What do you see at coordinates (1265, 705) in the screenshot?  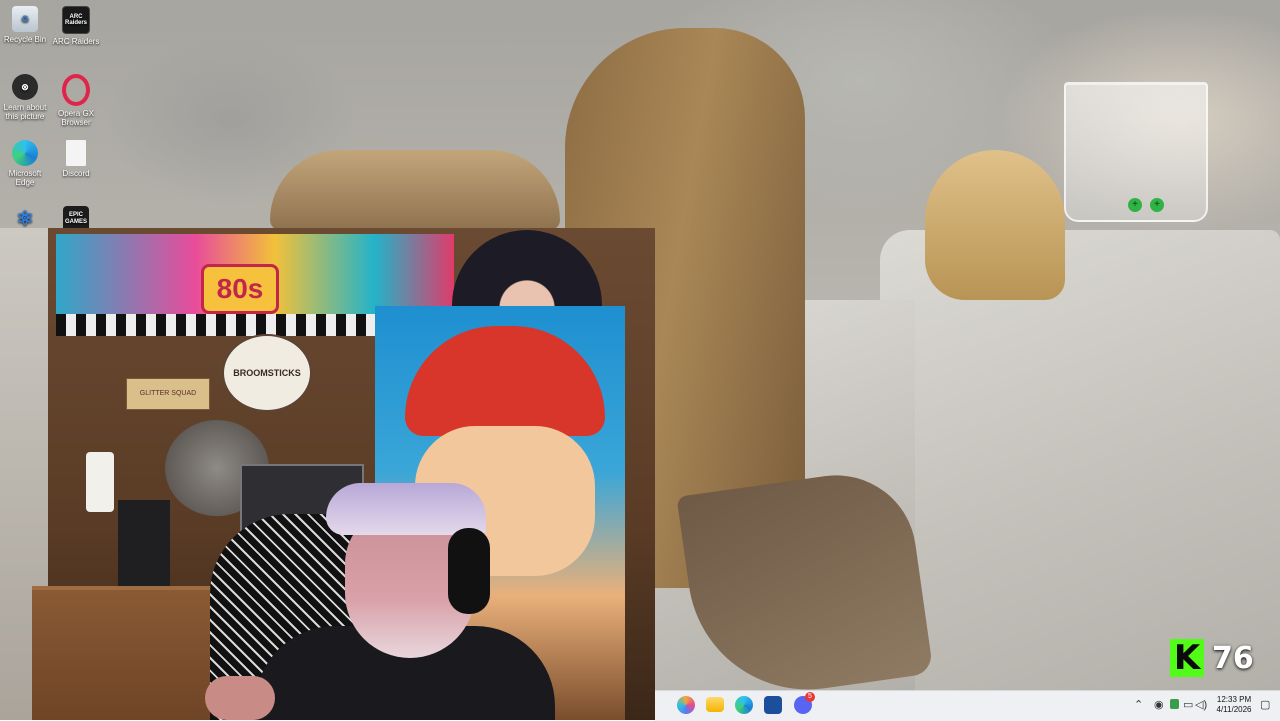 I see `notification-icon: ▢` at bounding box center [1265, 705].